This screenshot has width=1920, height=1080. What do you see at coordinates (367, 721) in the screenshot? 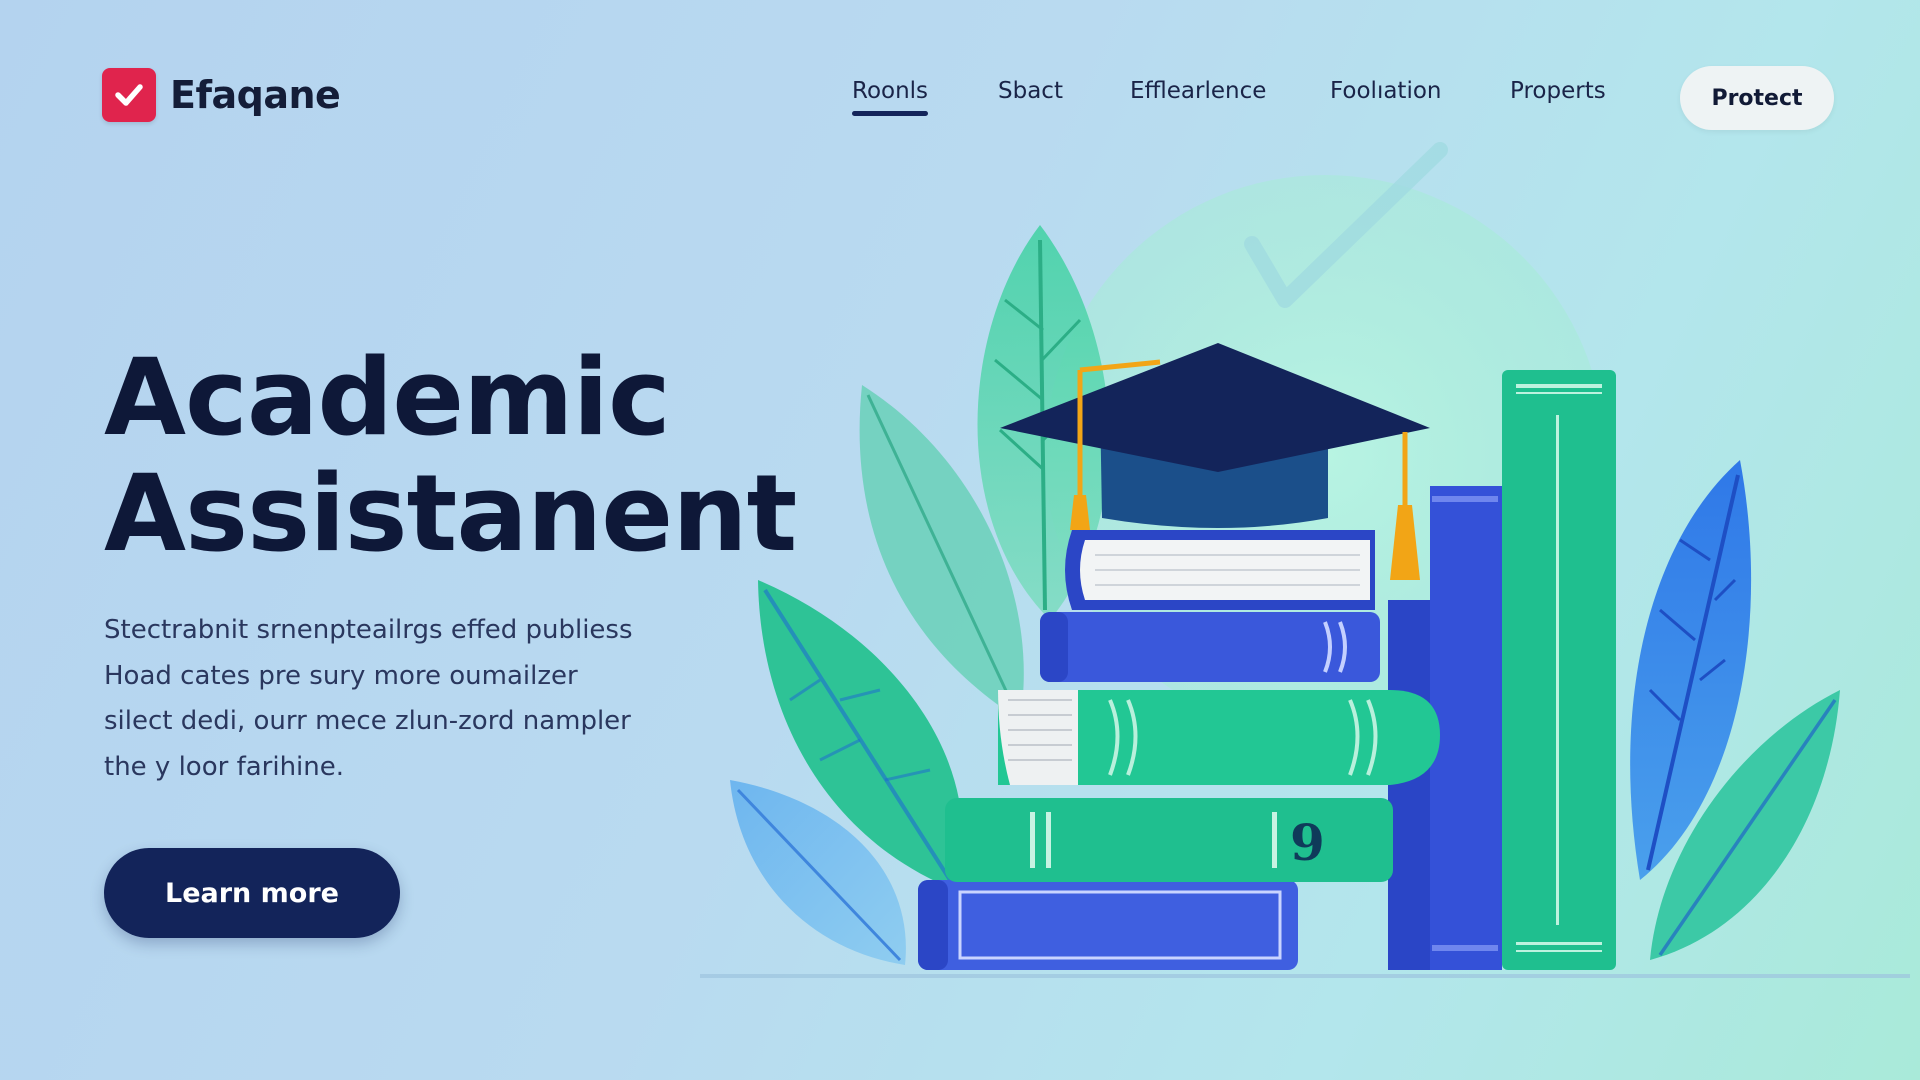
I see `hero-description-line: silect dedi, ourr mece zlun-zord nampler` at bounding box center [367, 721].